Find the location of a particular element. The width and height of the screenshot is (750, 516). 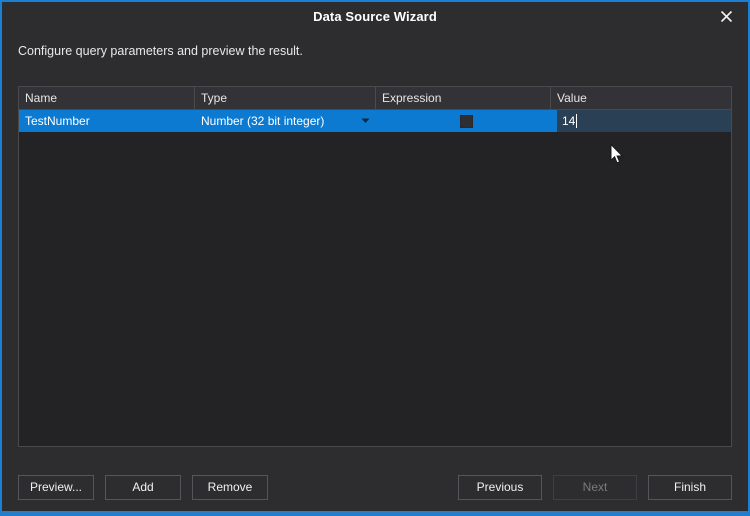

table-row: TestNumber Number (32 bit integer) 14 is located at coordinates (375, 121).